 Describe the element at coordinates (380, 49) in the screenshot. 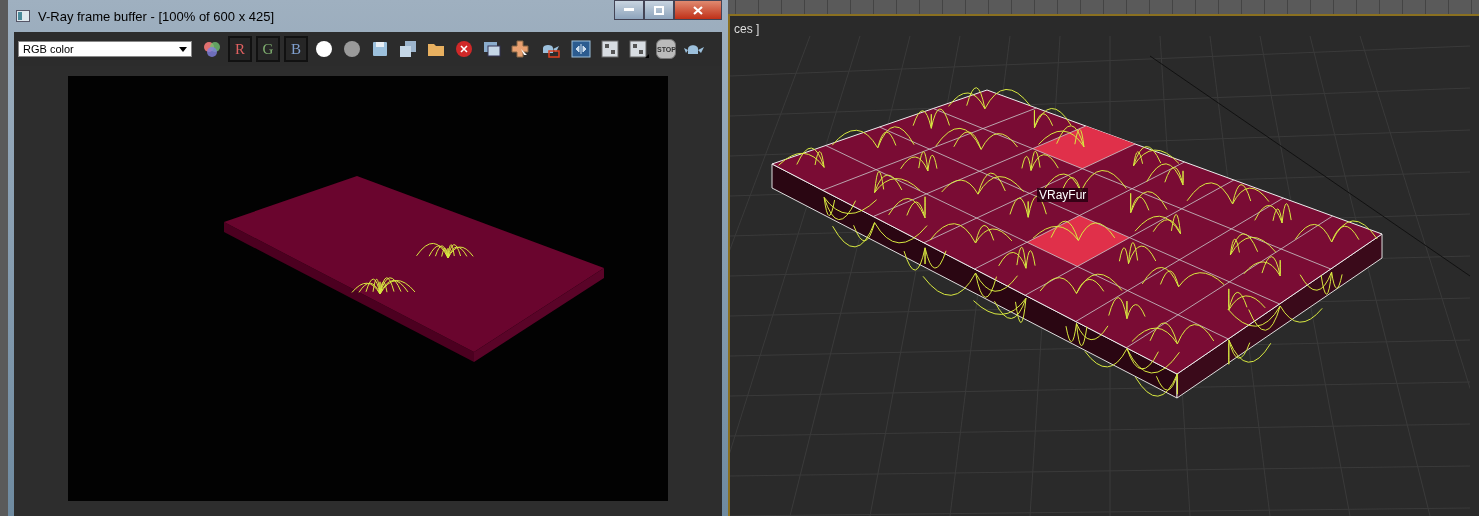

I see `save-icon` at that location.